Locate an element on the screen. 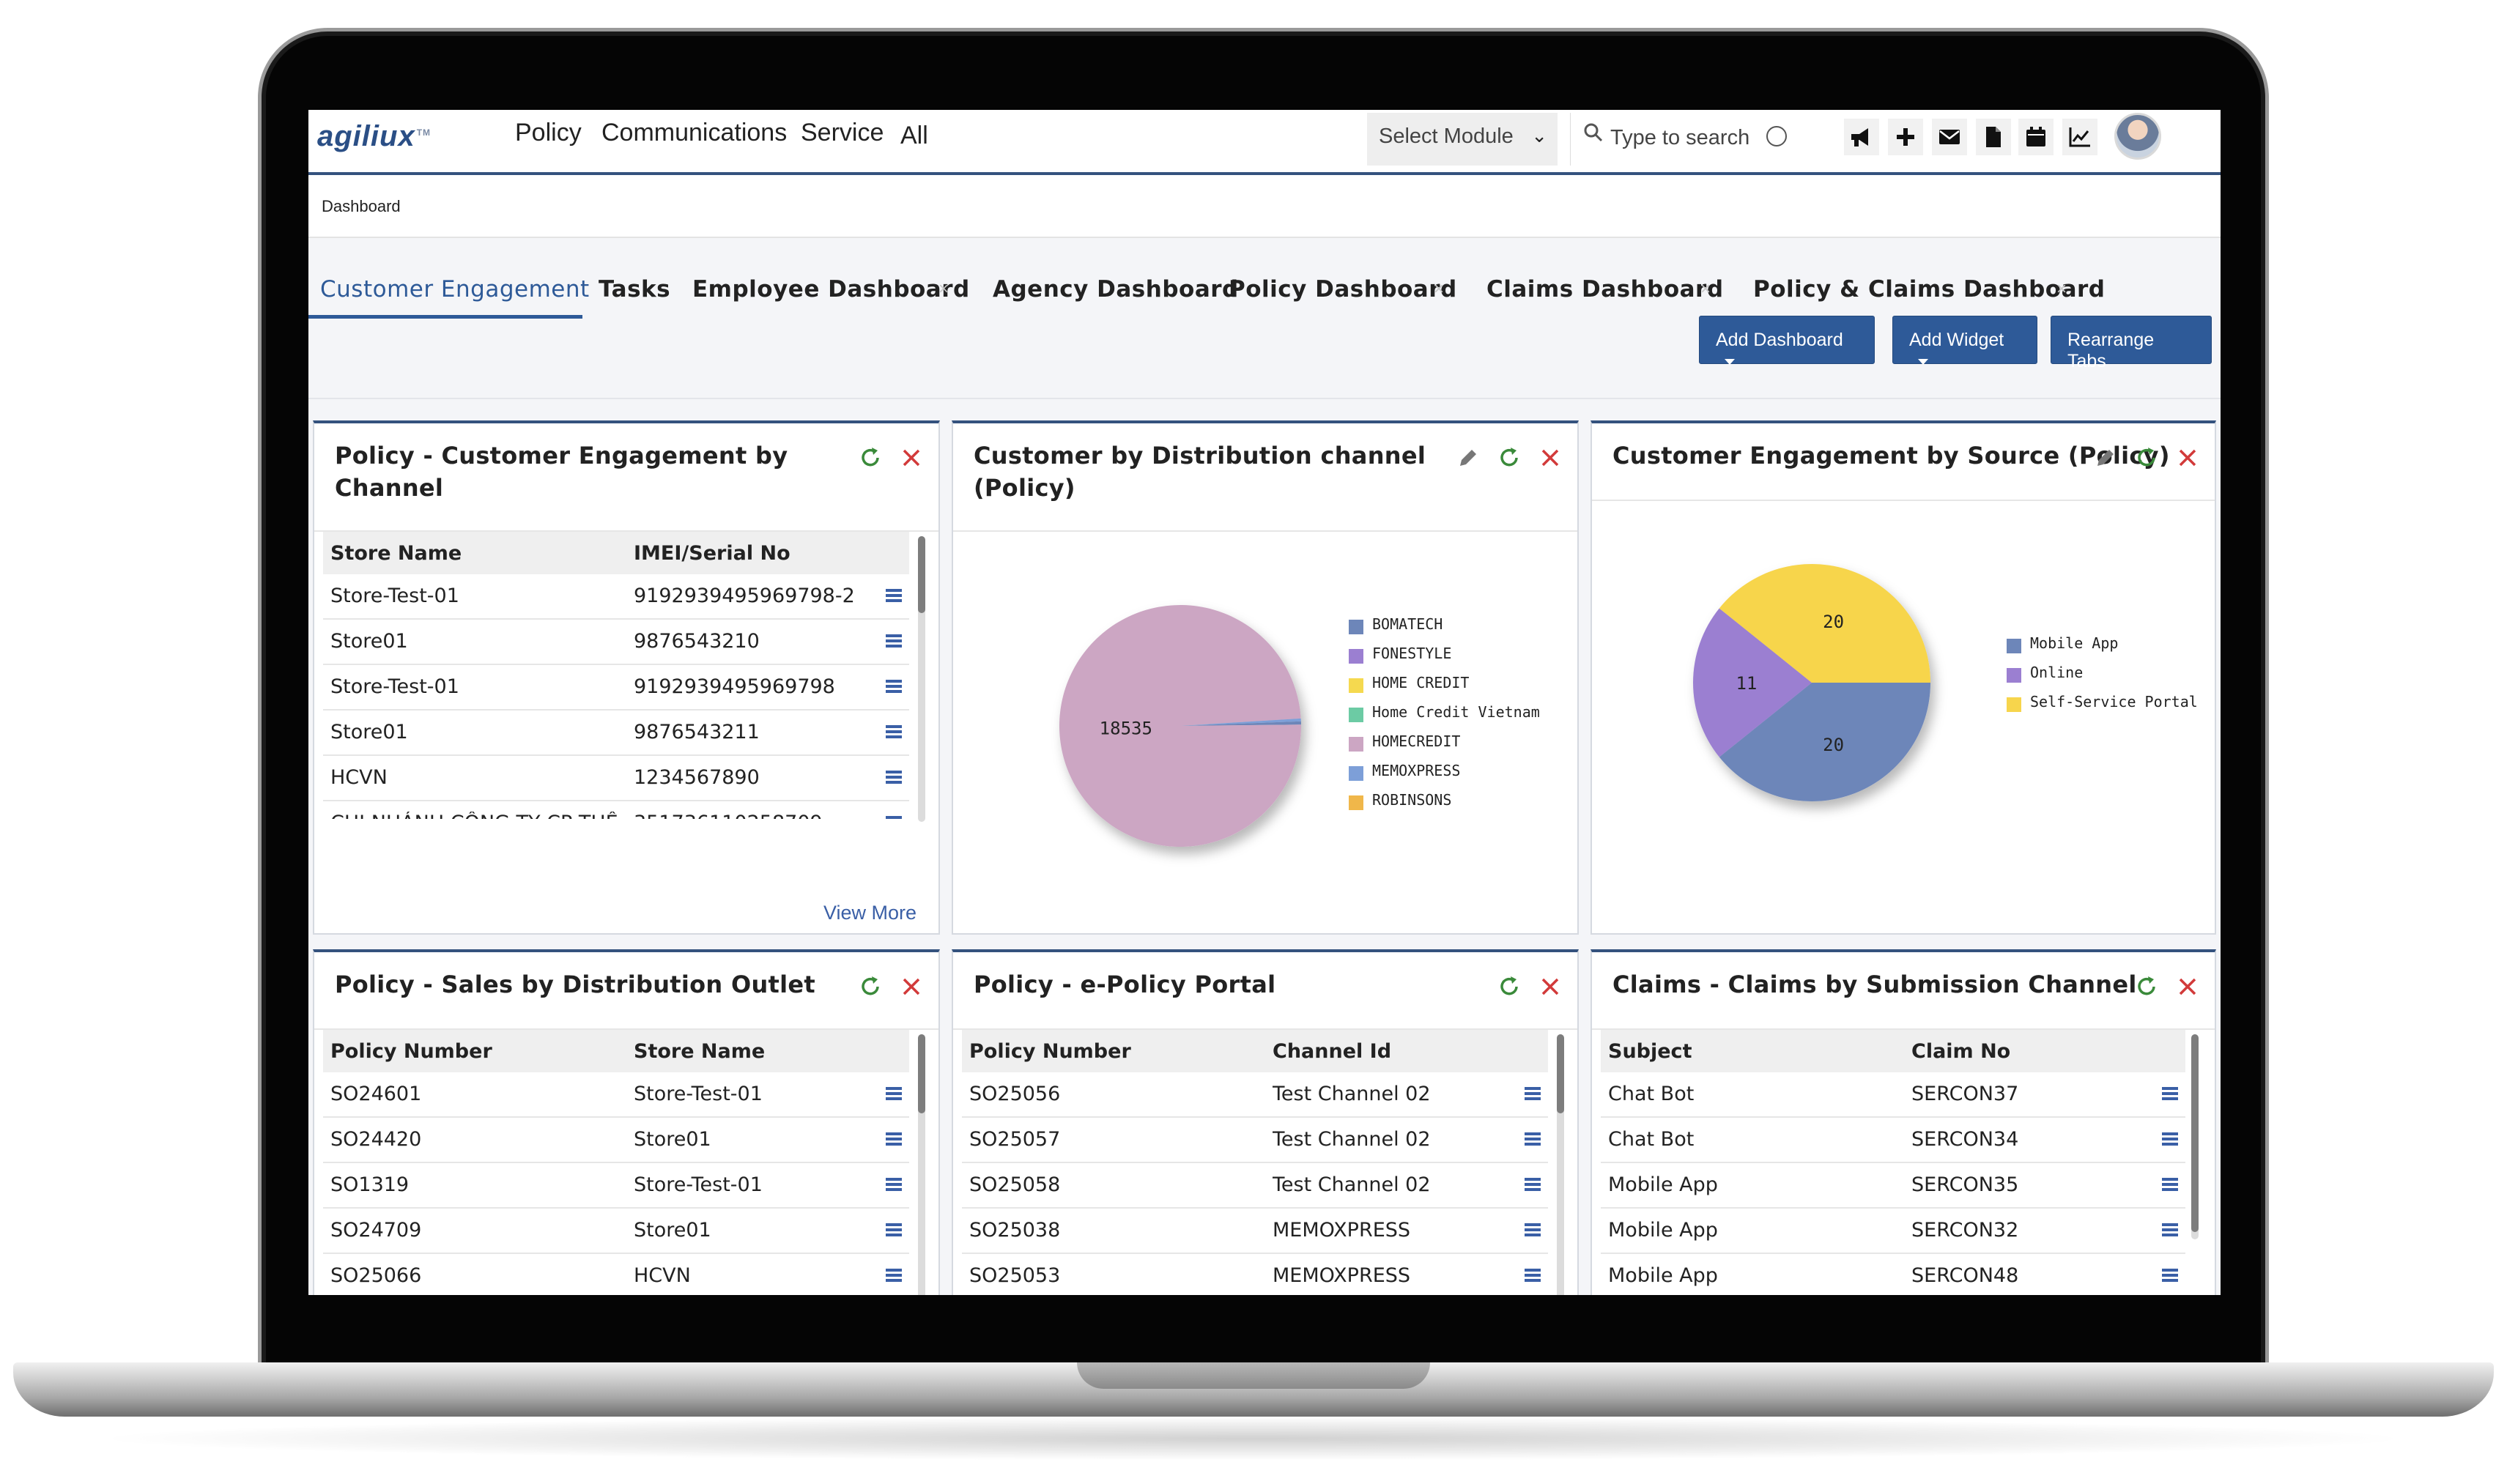 The width and height of the screenshot is (2507, 1484). table-row: SO25066 HCVN is located at coordinates (616, 1274).